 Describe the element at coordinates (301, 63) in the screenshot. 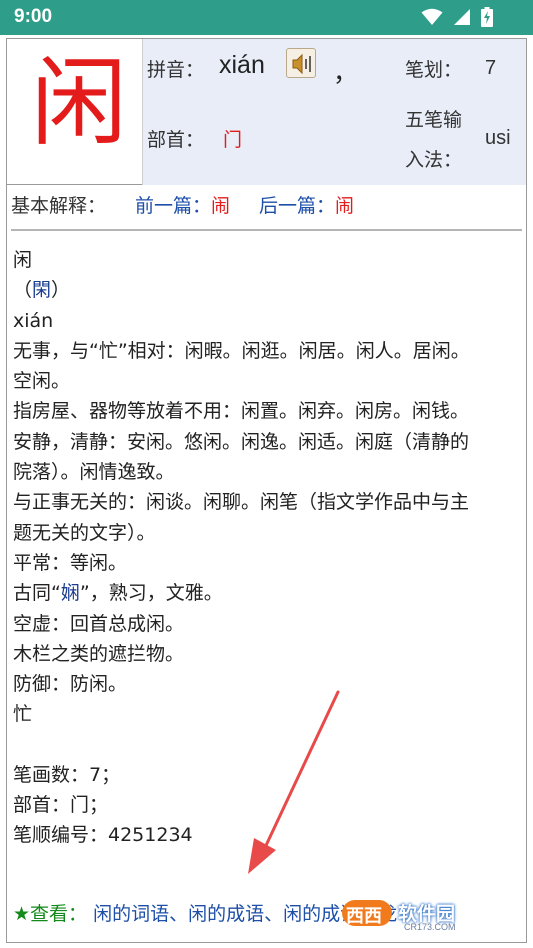

I see `speaker-icon` at that location.